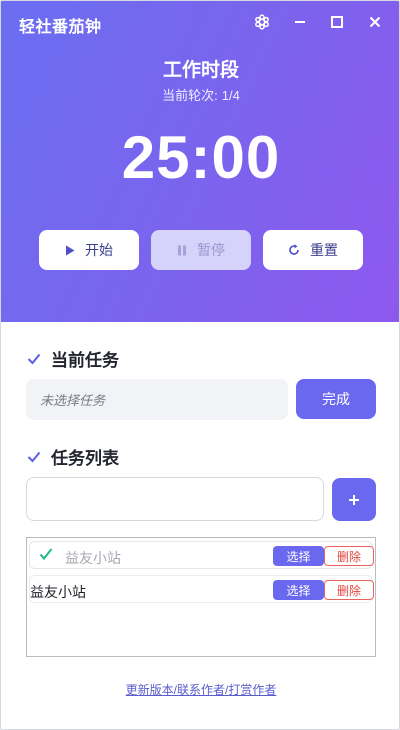  What do you see at coordinates (175, 499) in the screenshot?
I see `new-task-input` at bounding box center [175, 499].